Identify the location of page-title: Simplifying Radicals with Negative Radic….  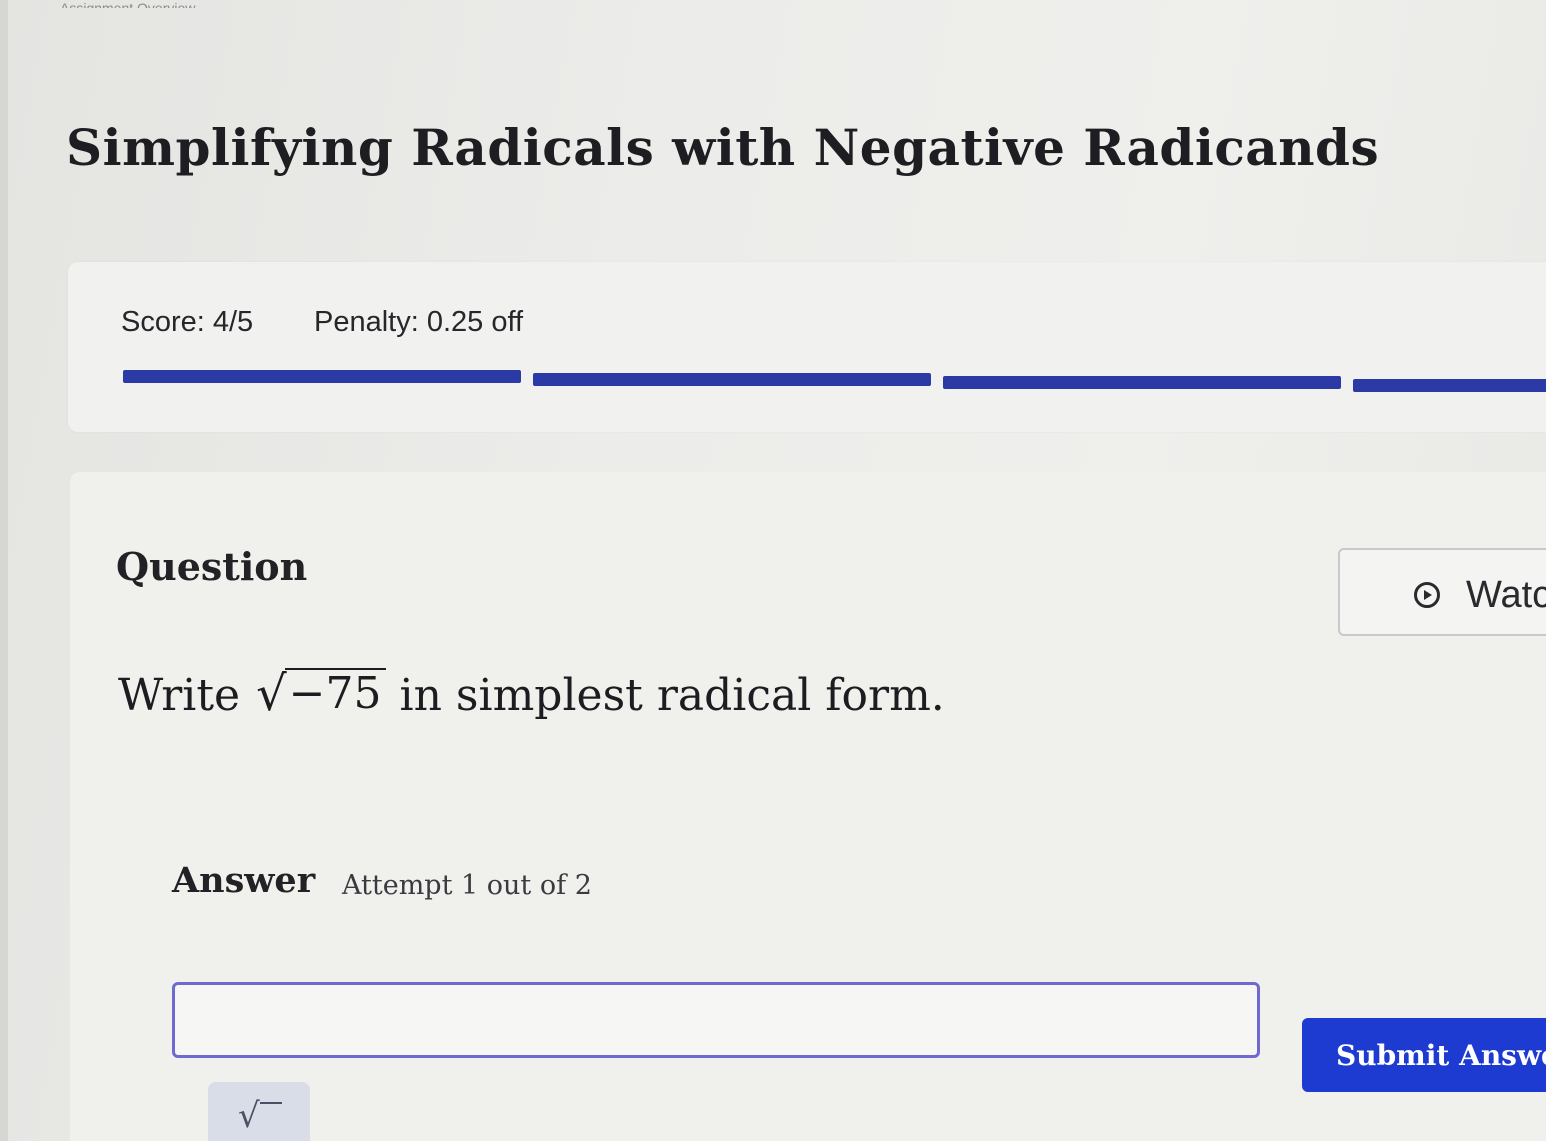
(723, 147).